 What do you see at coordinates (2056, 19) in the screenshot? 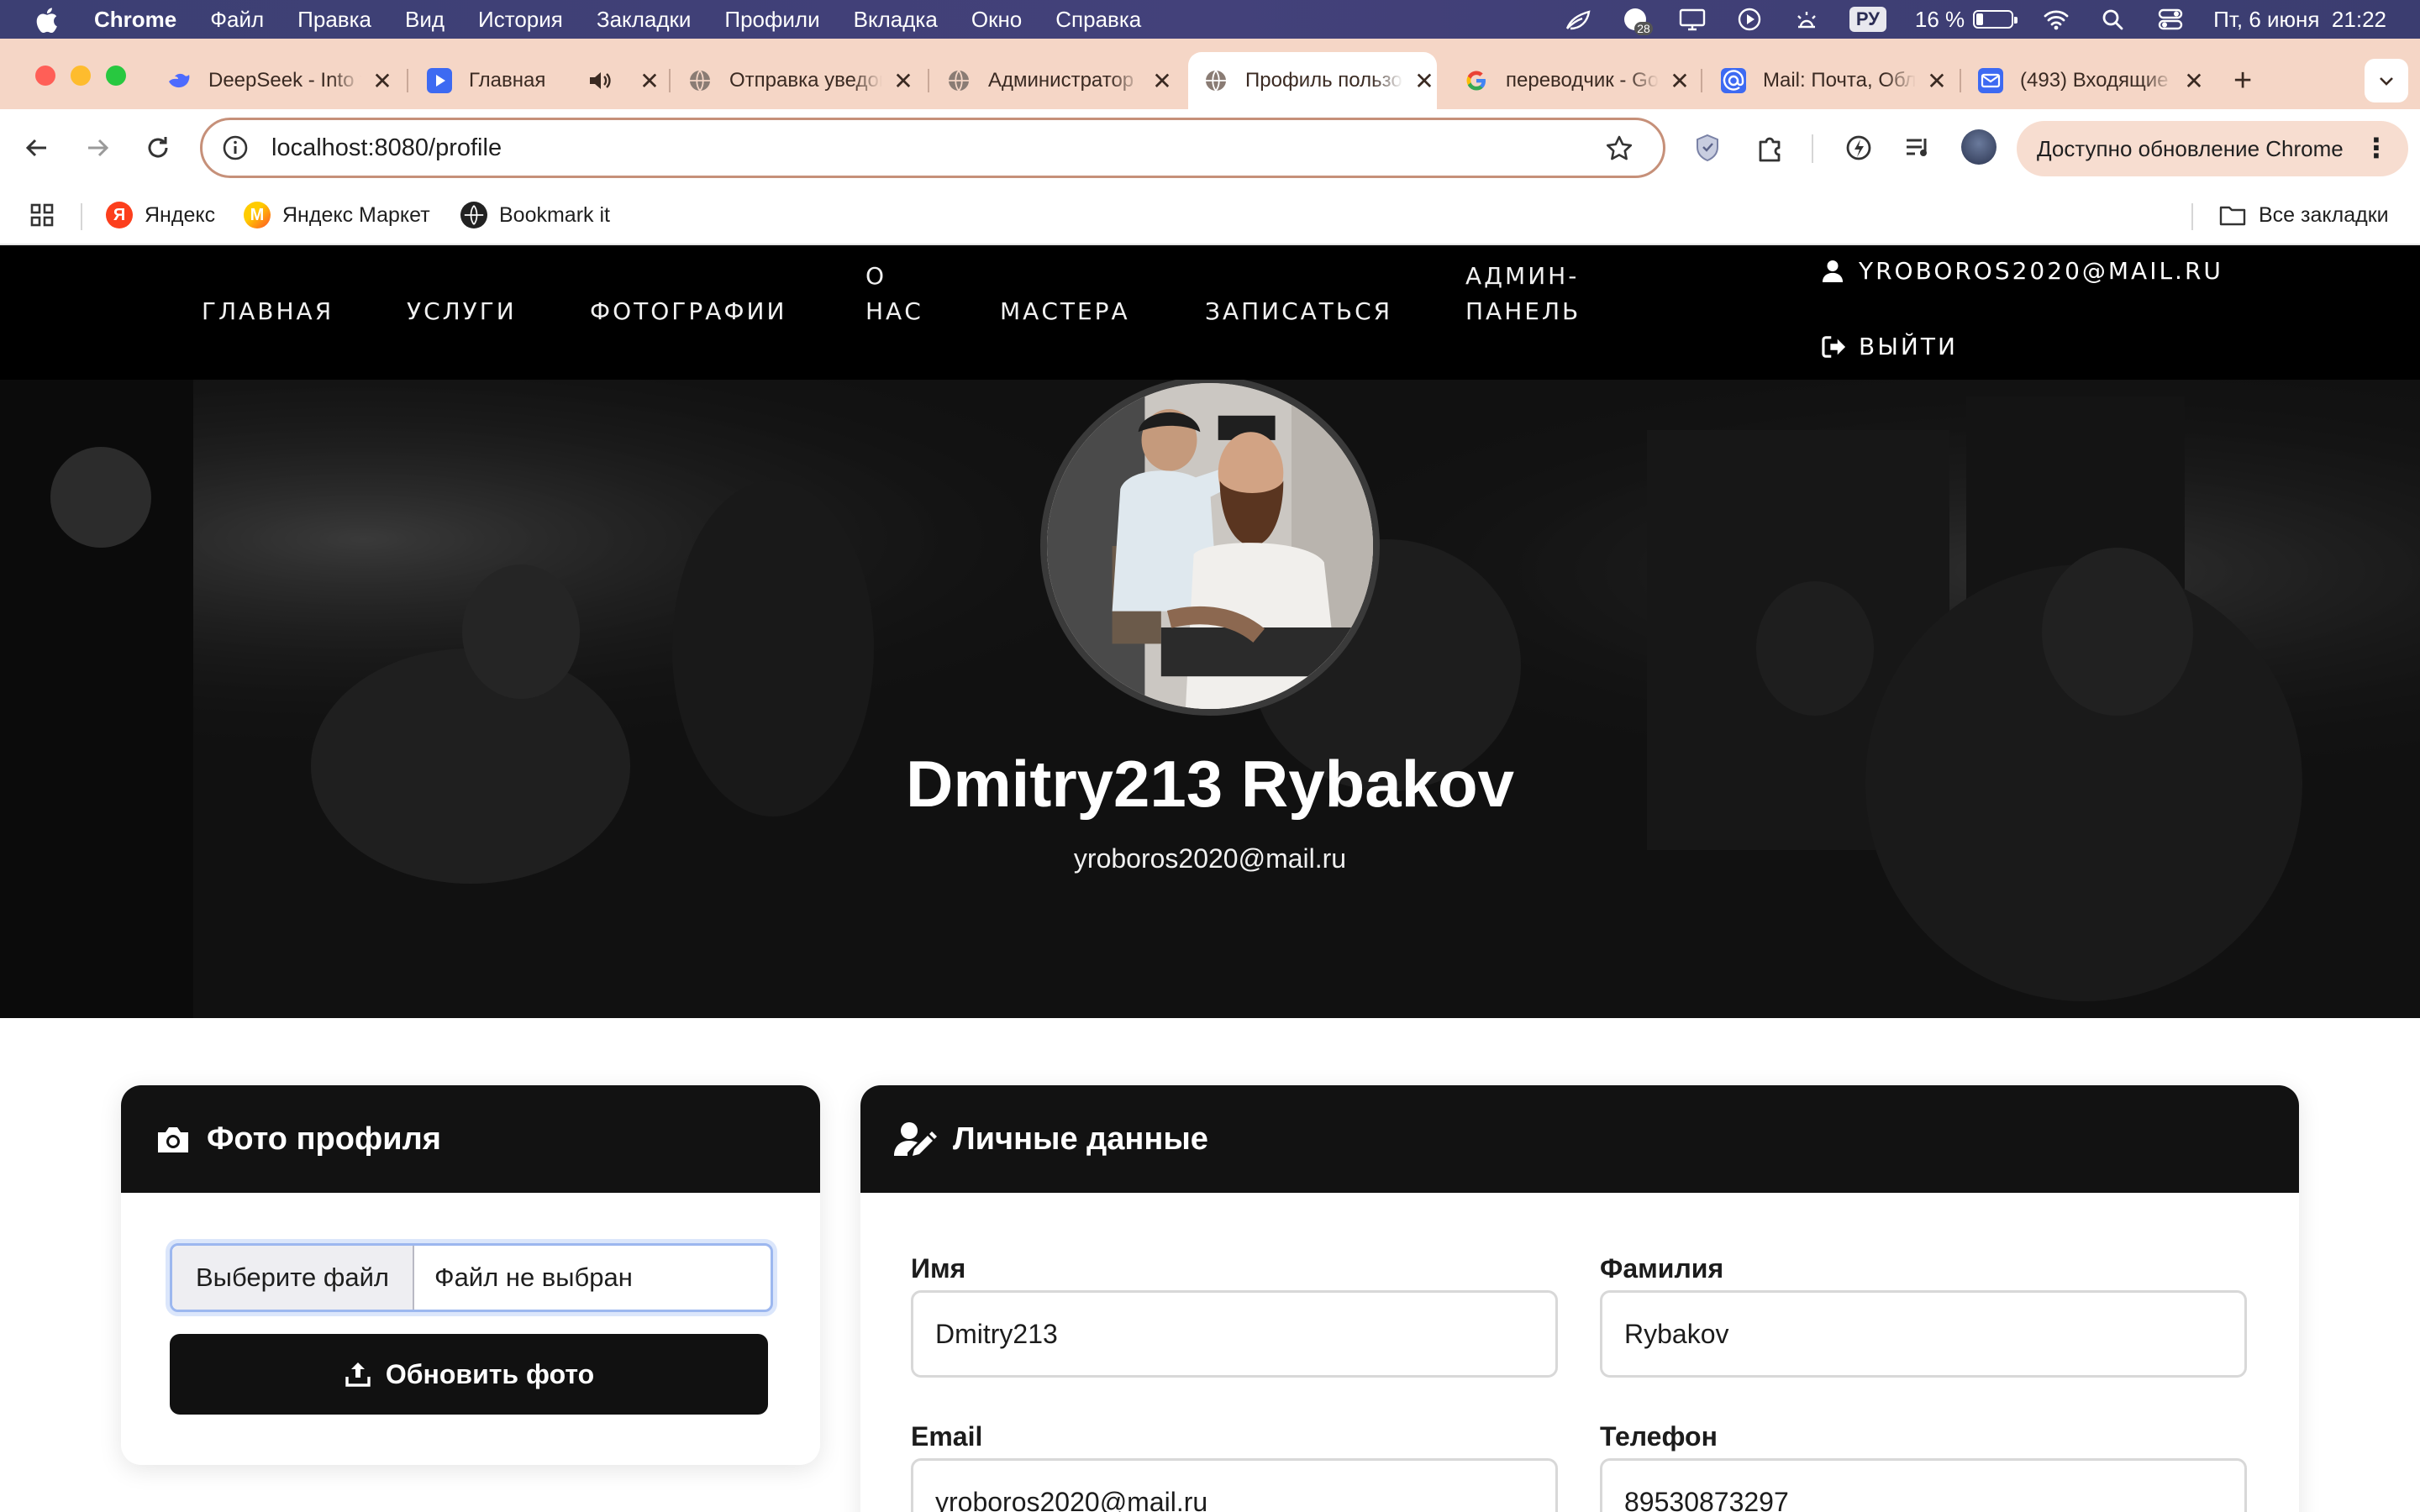
I see `wifi-icon` at bounding box center [2056, 19].